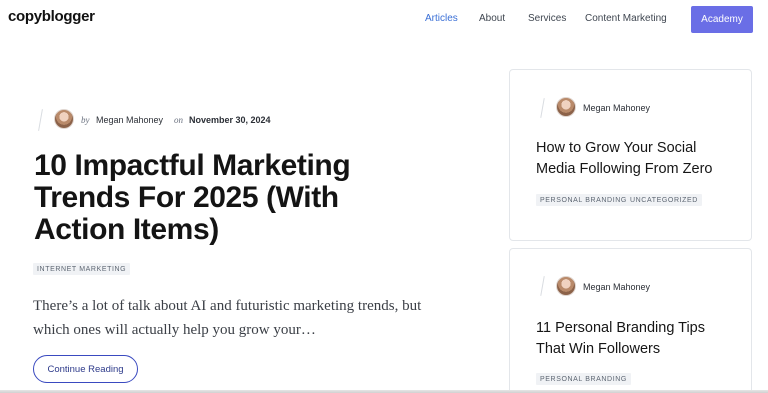 The height and width of the screenshot is (393, 768). I want to click on nav-services: Services, so click(547, 18).